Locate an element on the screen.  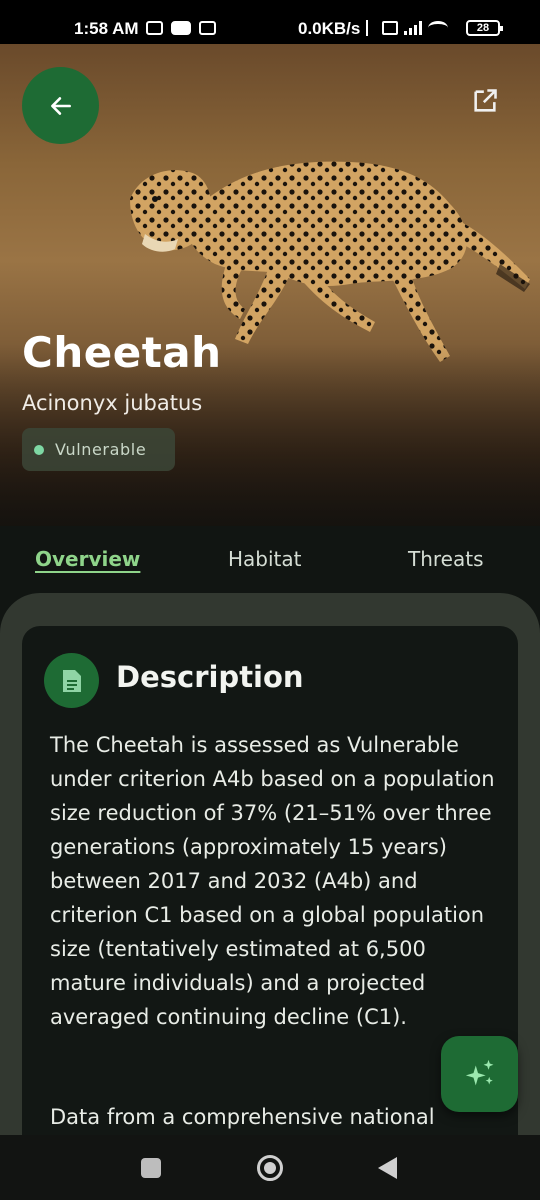
status-bar: 1:58 AM 0.0KB/s 28 is located at coordinates (270, 22).